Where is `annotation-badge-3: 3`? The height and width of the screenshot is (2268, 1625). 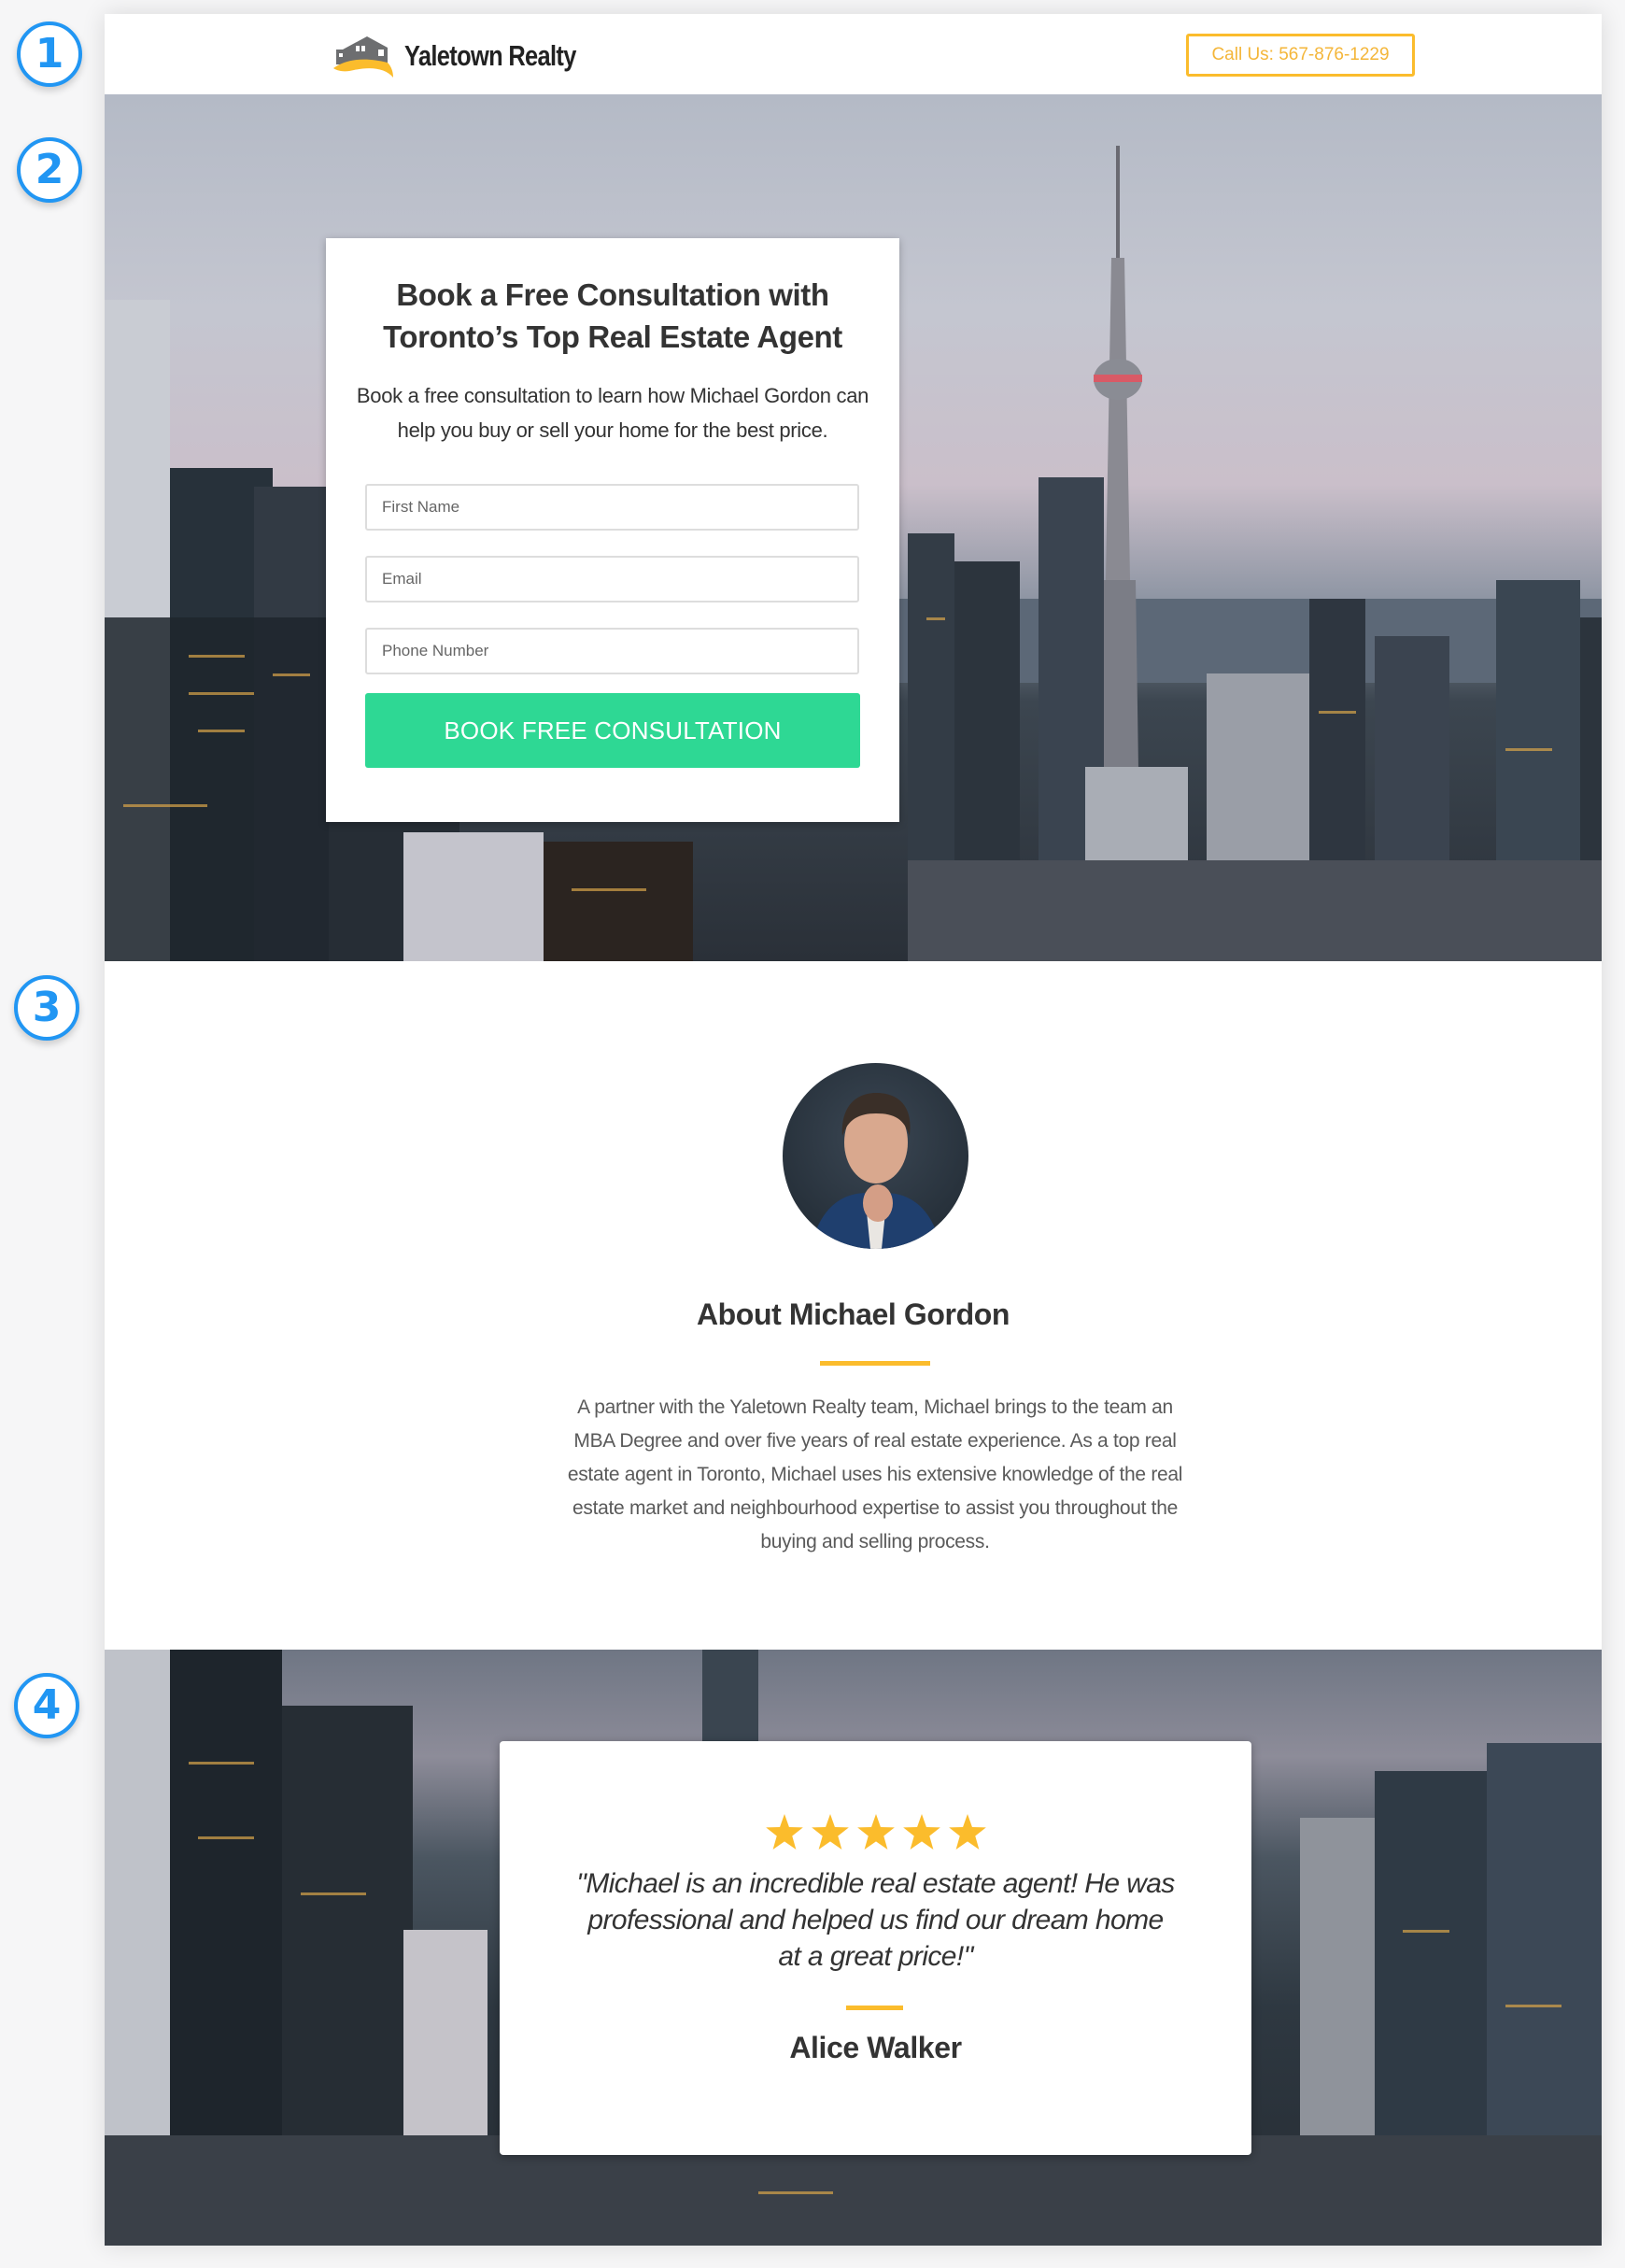
annotation-badge-3: 3 is located at coordinates (46, 1008).